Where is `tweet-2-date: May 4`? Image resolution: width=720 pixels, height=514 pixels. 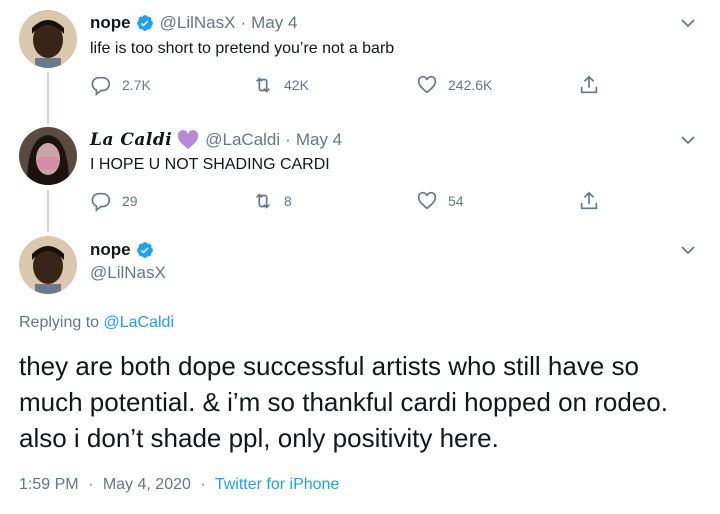
tweet-2-date: May 4 is located at coordinates (319, 140).